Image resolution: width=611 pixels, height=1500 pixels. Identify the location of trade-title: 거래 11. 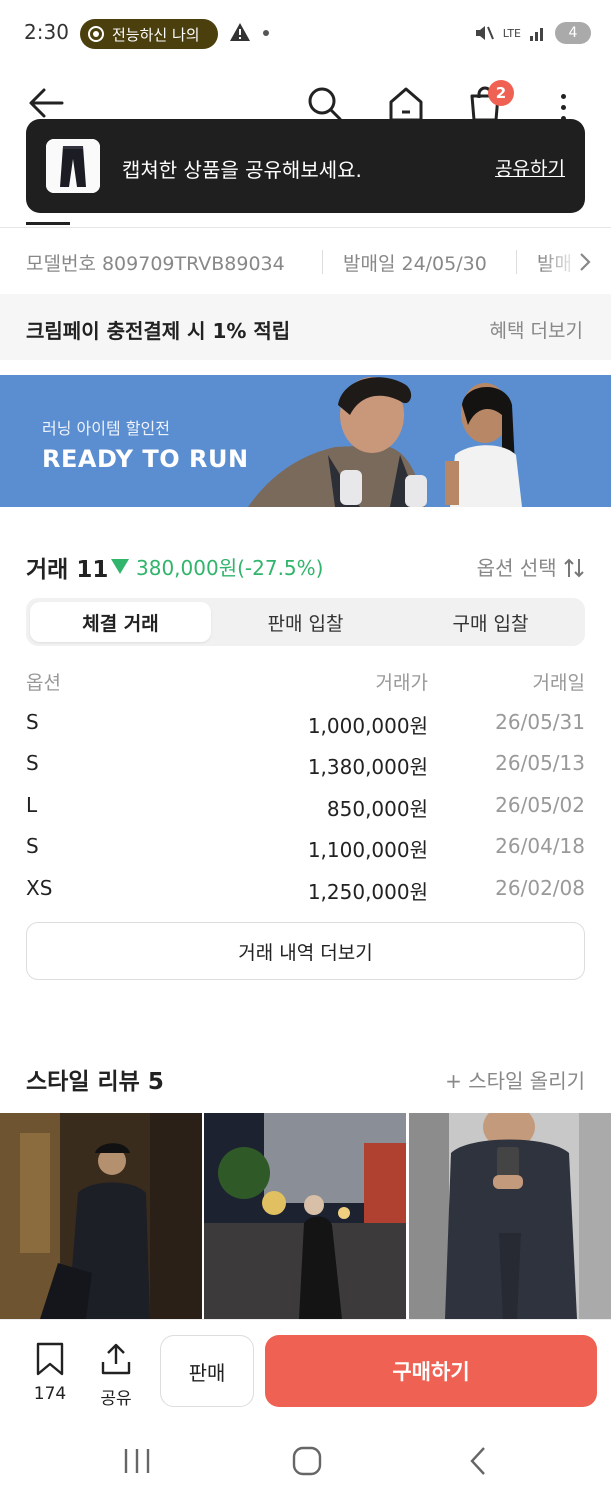
(67, 570).